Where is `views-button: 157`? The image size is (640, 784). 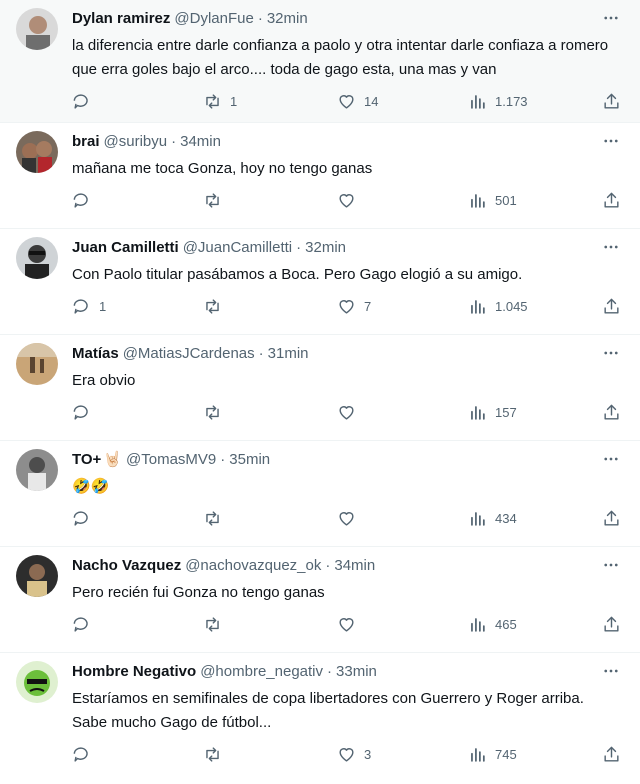 views-button: 157 is located at coordinates (492, 412).